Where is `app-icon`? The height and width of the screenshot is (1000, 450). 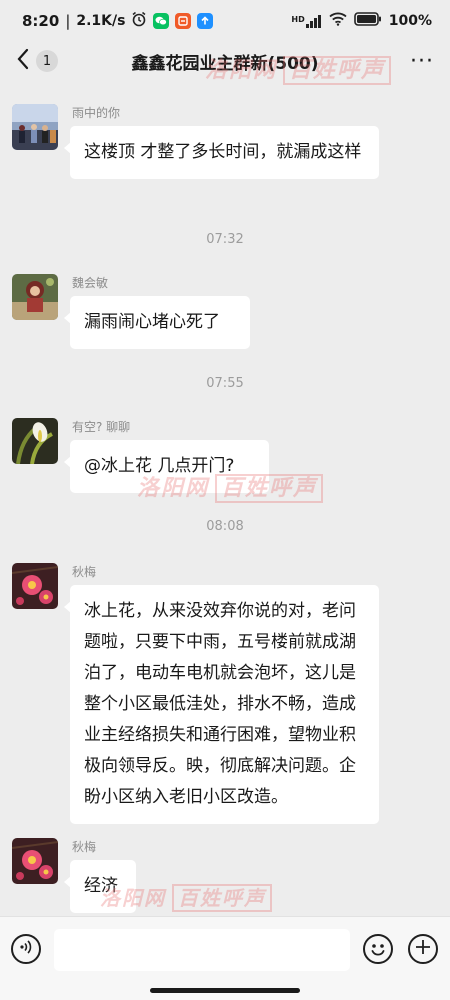
app-icon is located at coordinates (183, 21).